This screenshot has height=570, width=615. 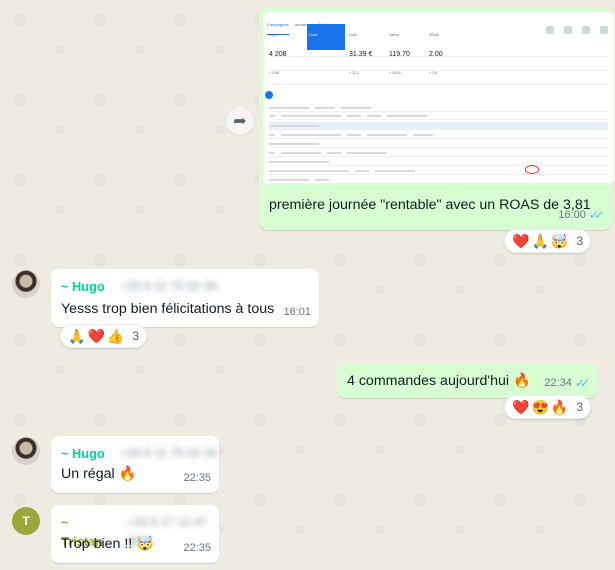 I want to click on reaction-bar: ❤️ 😍 🔥 3, so click(x=547, y=407).